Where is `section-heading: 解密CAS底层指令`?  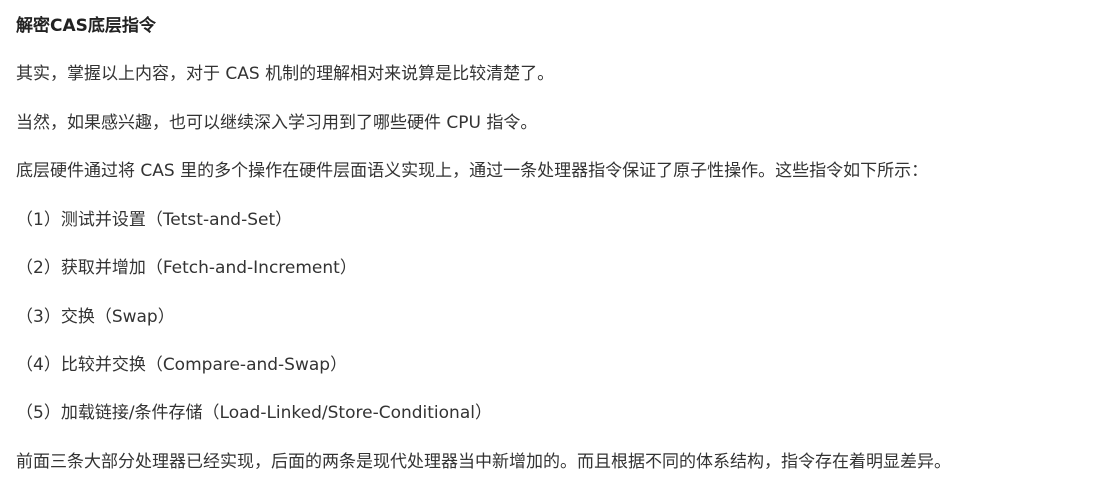 section-heading: 解密CAS底层指令 is located at coordinates (86, 26).